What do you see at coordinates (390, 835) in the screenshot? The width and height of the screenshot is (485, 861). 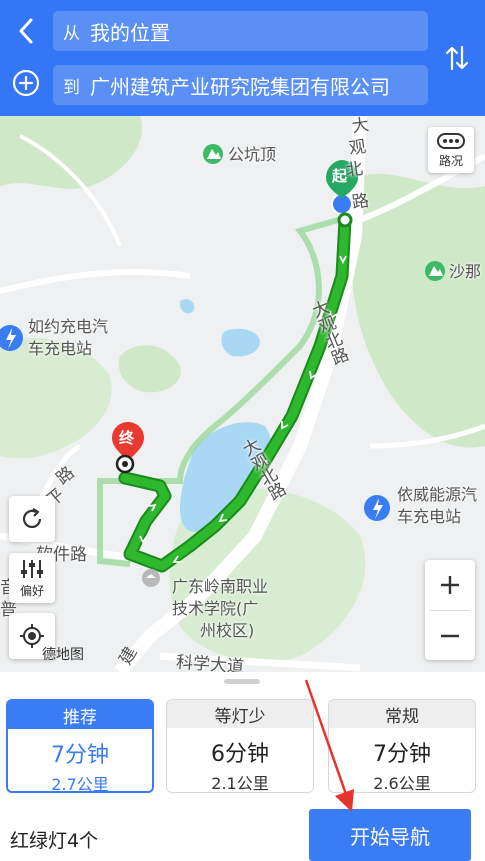 I see `start-navigation-button: 开始导航` at bounding box center [390, 835].